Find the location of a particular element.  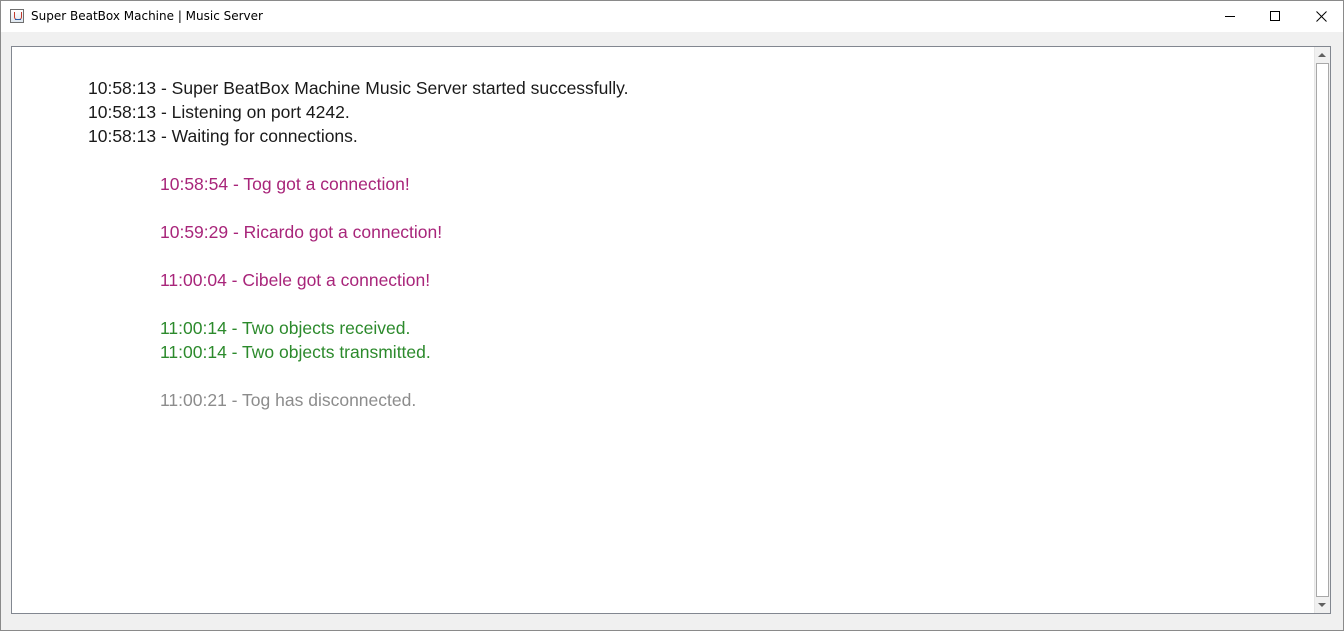

scroll-down-arrow-icon is located at coordinates (1322, 605).